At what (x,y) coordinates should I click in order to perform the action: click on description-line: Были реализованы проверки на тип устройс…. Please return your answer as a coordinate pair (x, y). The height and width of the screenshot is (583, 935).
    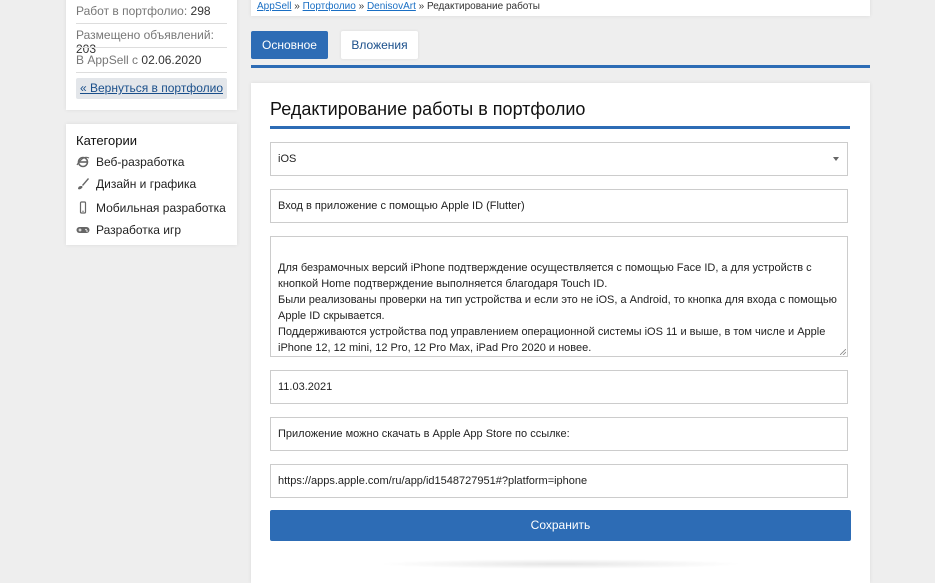
    Looking at the image, I should click on (557, 308).